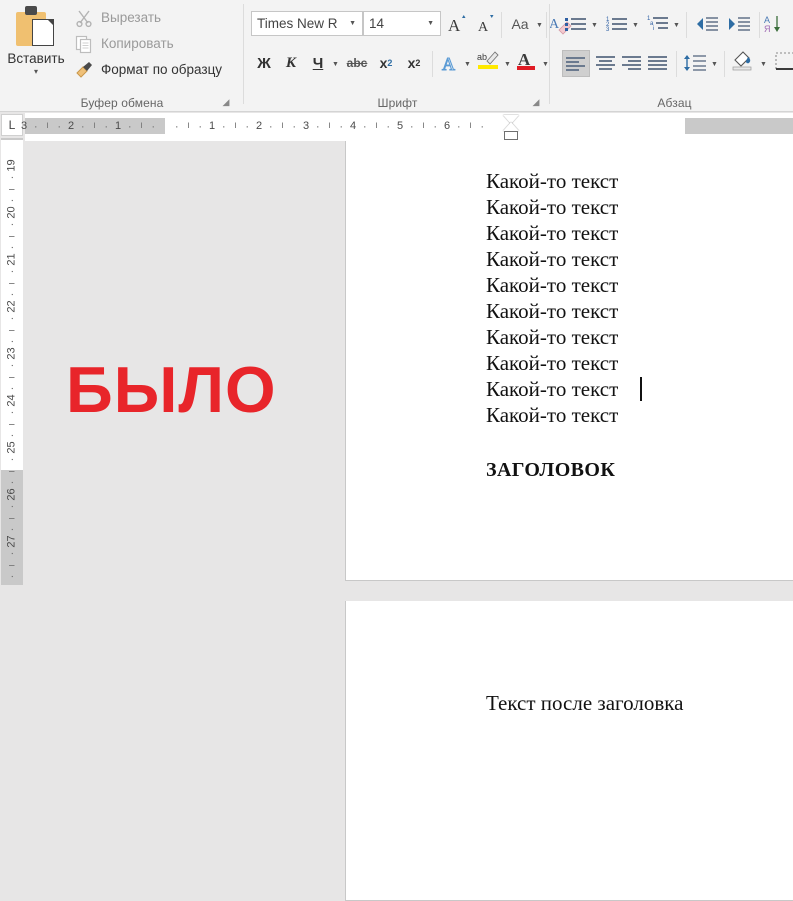 The width and height of the screenshot is (793, 901). I want to click on justify-button, so click(658, 63).